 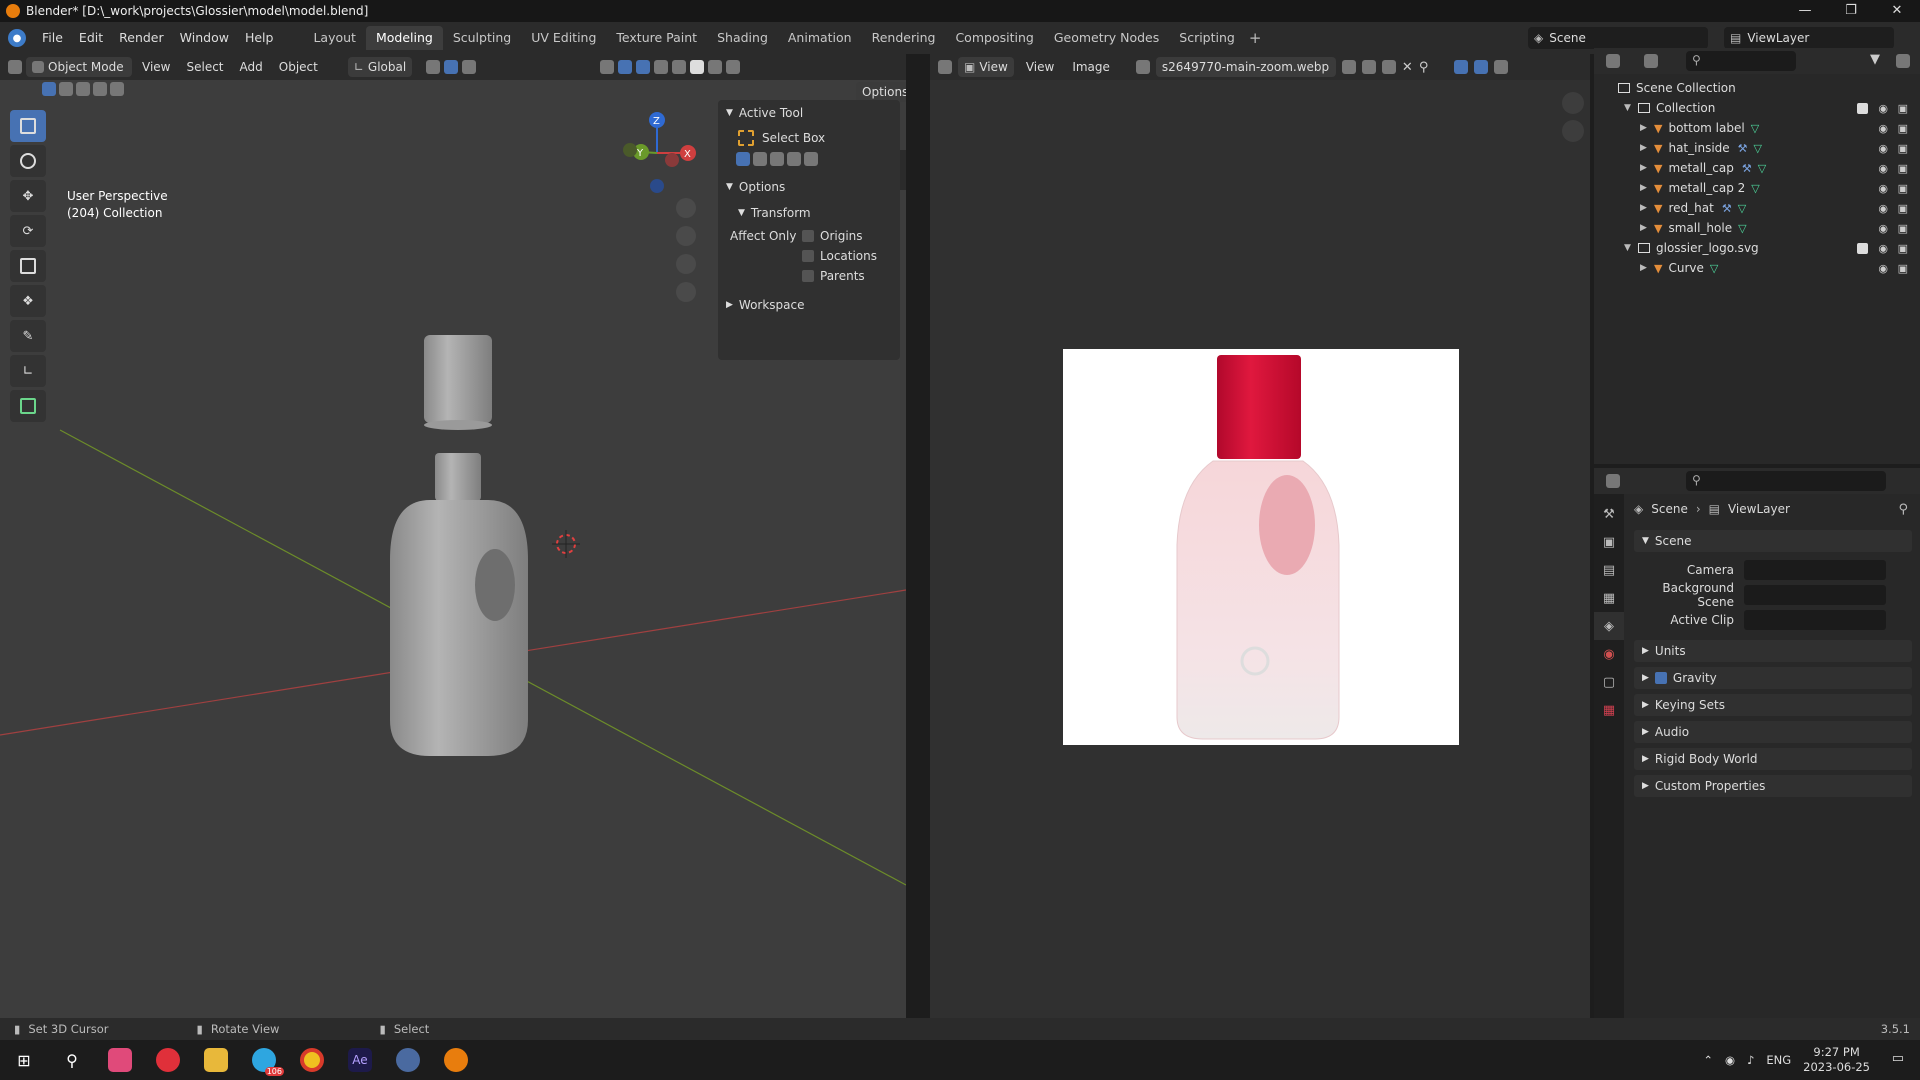 I want to click on display-mode-icon, so click(x=1651, y=61).